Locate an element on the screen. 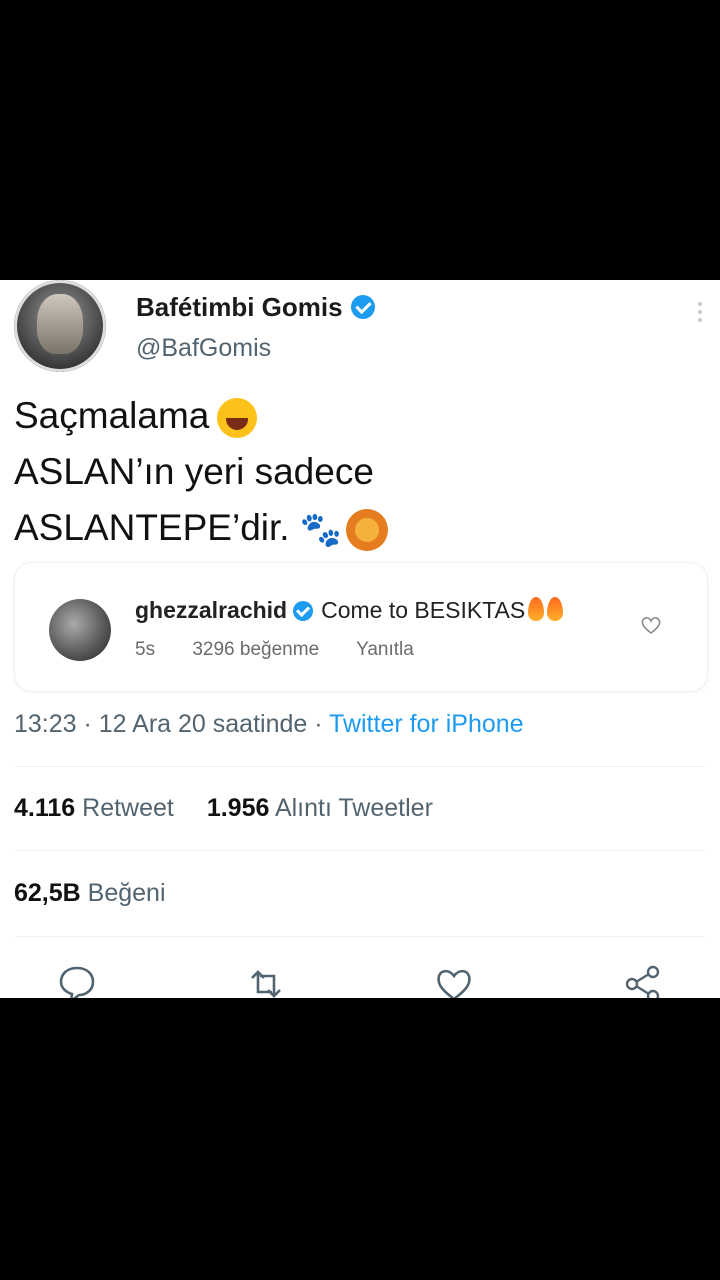 This screenshot has width=720, height=1280. reply-header: ghezzalrachid Come to BESIKTAS is located at coordinates (349, 610).